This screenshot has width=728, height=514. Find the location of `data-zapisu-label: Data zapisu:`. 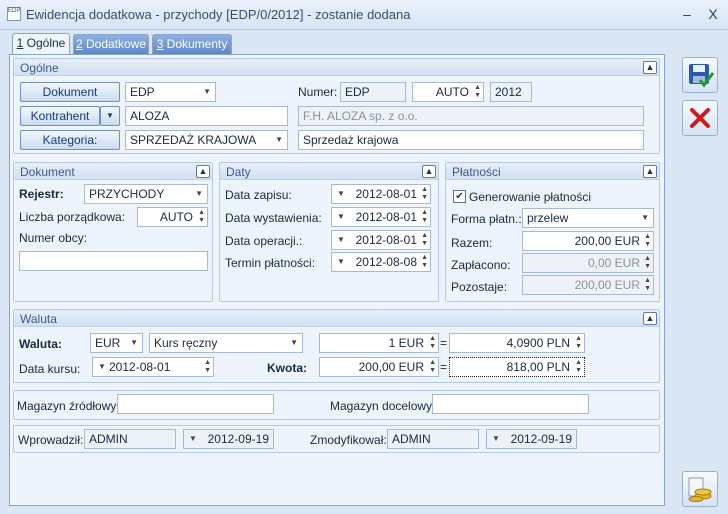

data-zapisu-label: Data zapisu: is located at coordinates (258, 195).